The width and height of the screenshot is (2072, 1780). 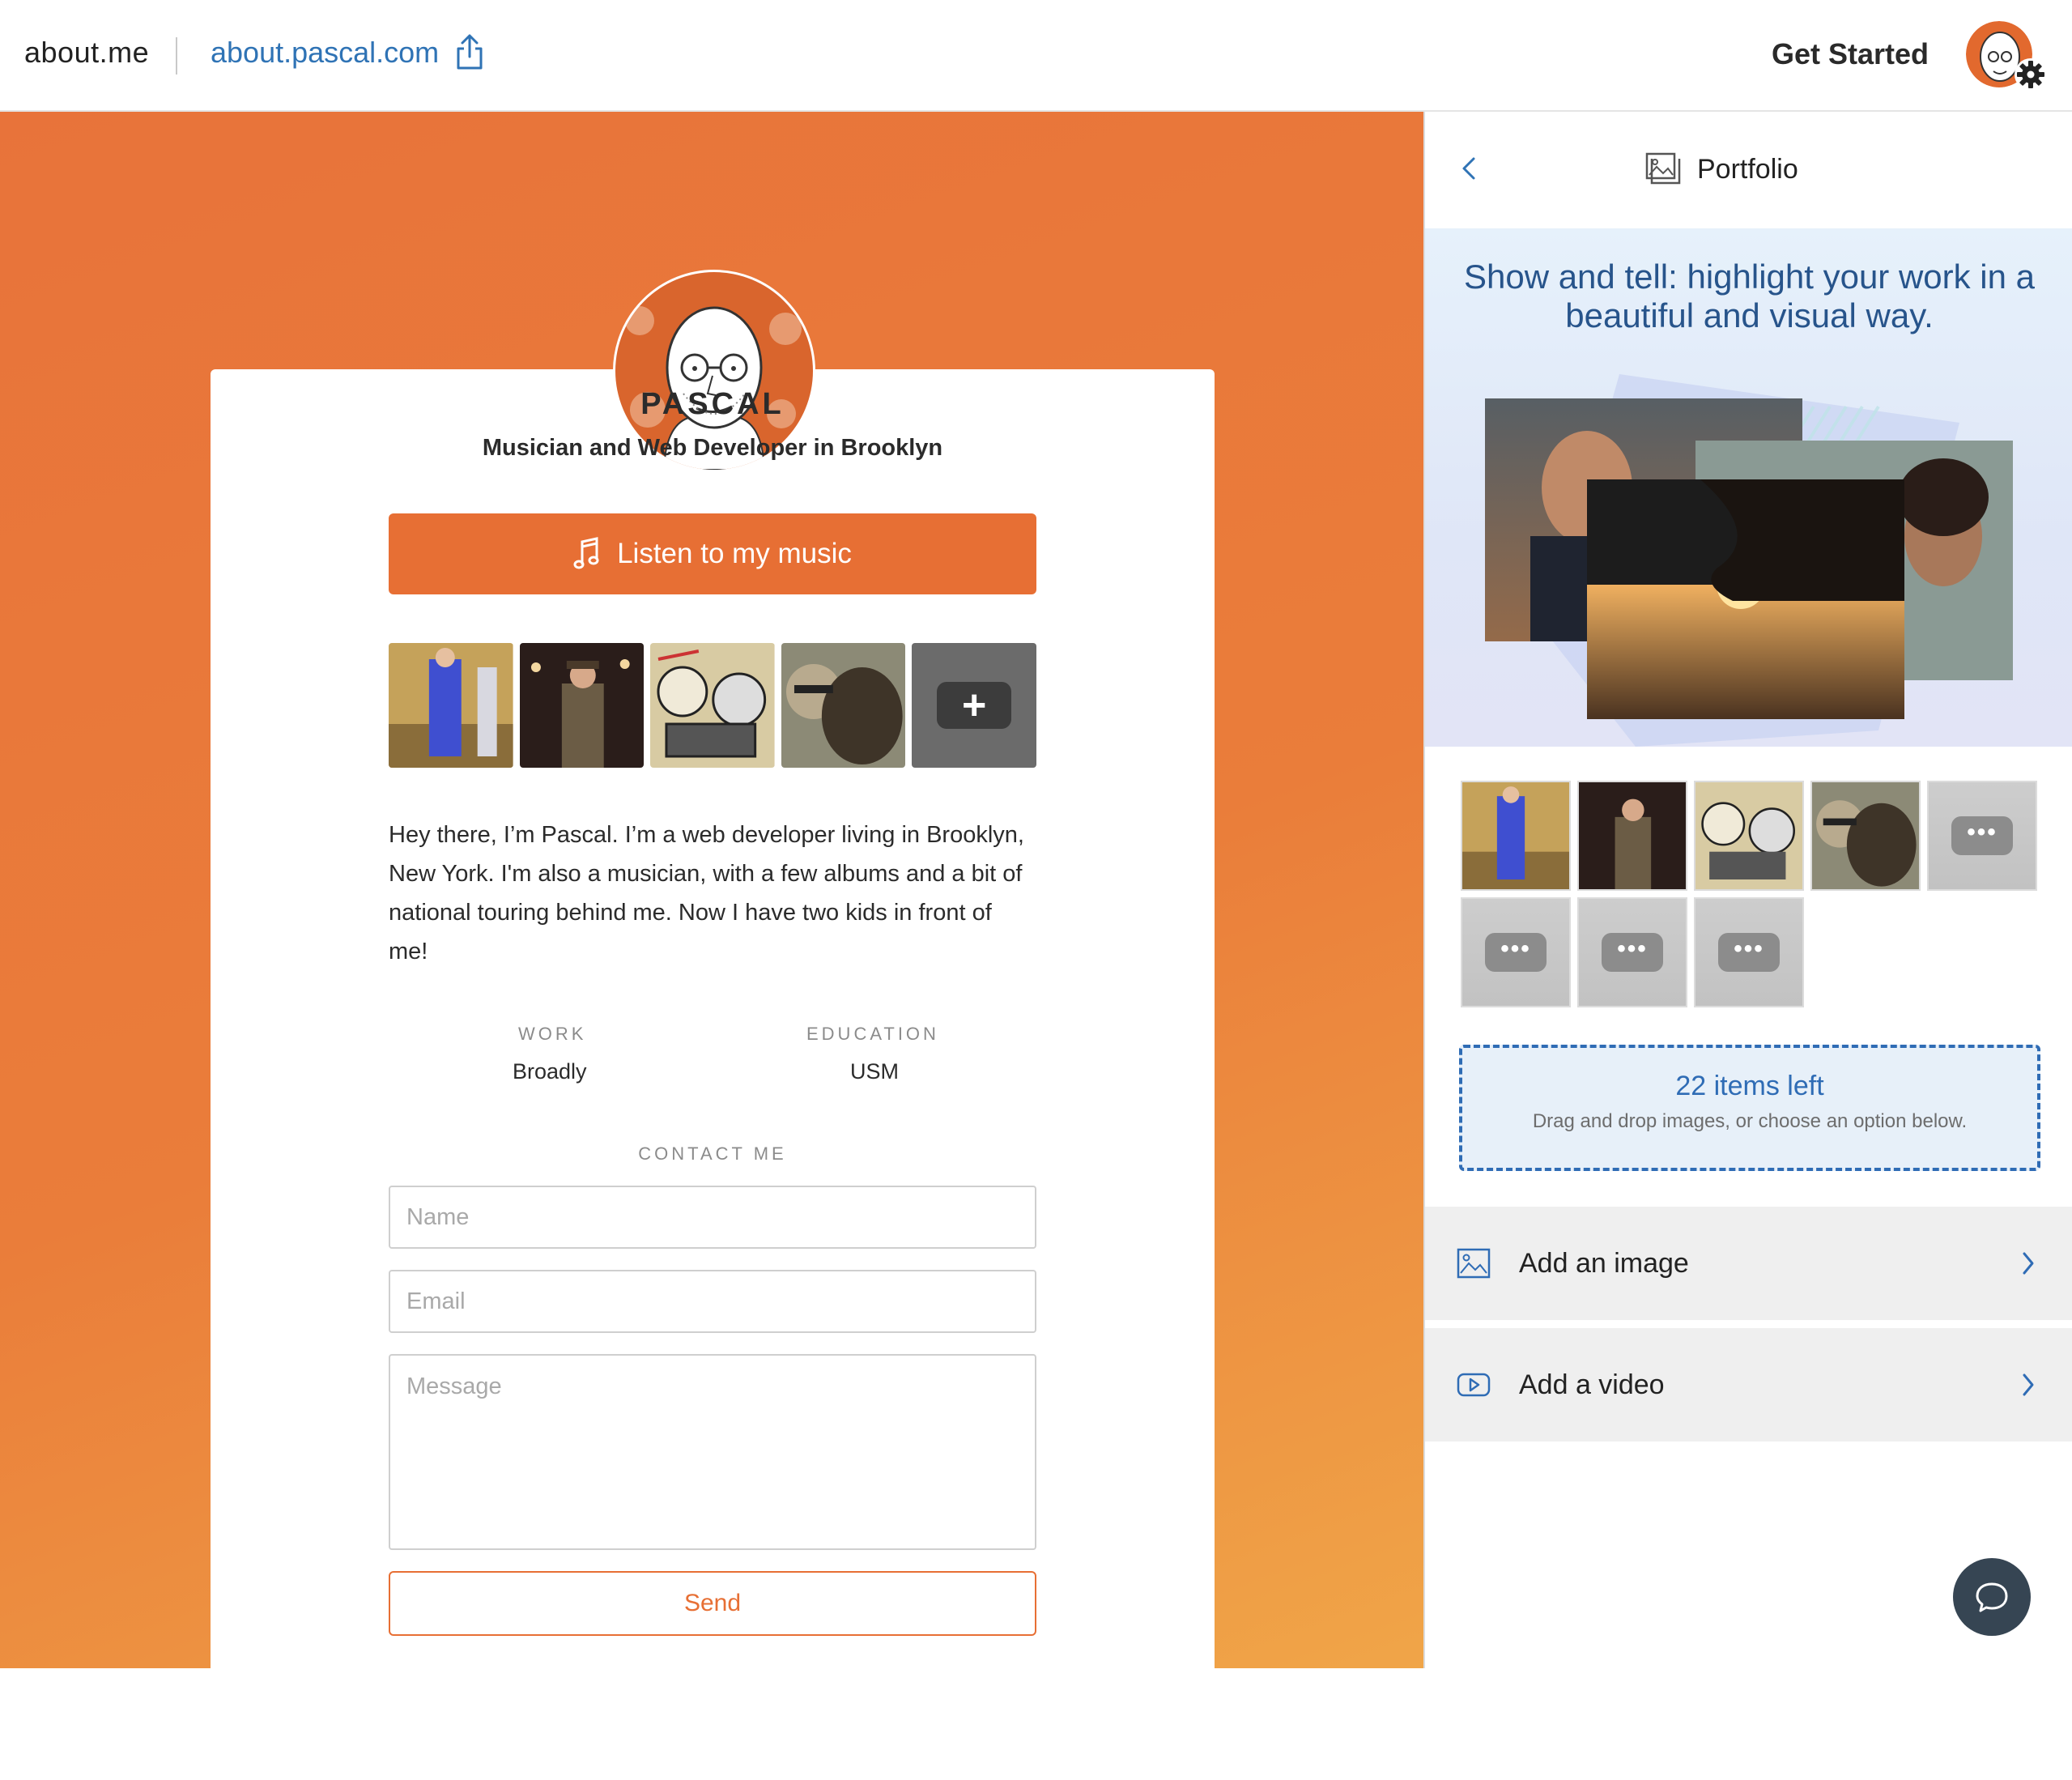 I want to click on hero-illustration, so click(x=1749, y=560).